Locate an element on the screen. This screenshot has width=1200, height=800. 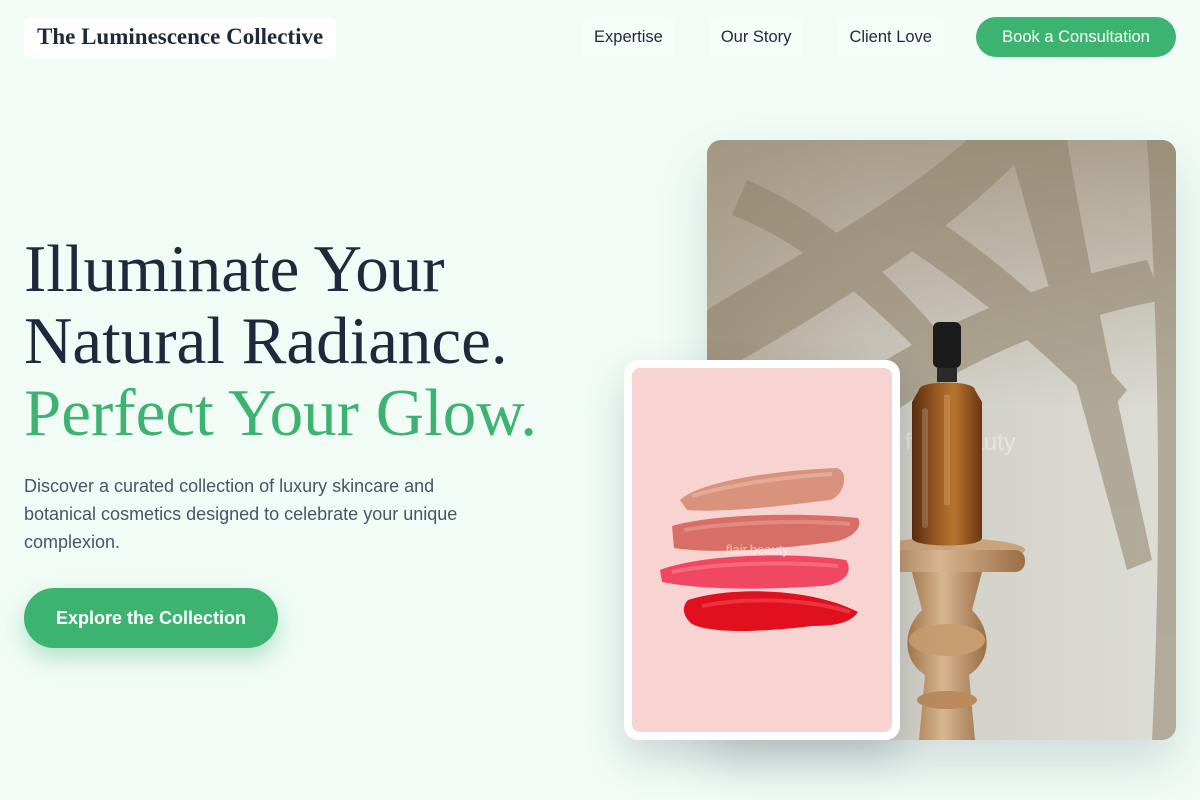
lipstick-swatch-photo: flair.beauty is located at coordinates (762, 550).